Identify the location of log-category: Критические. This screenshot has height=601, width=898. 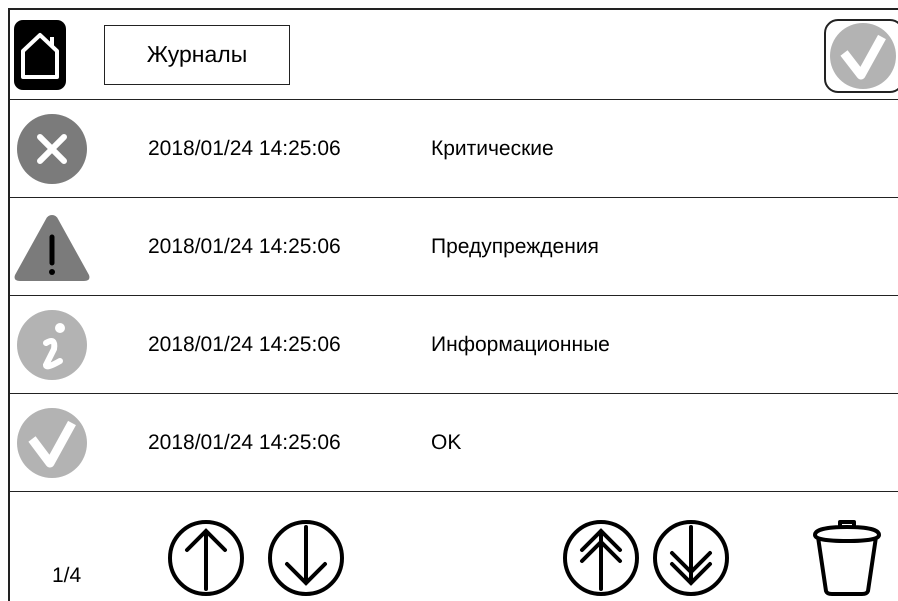
(492, 149).